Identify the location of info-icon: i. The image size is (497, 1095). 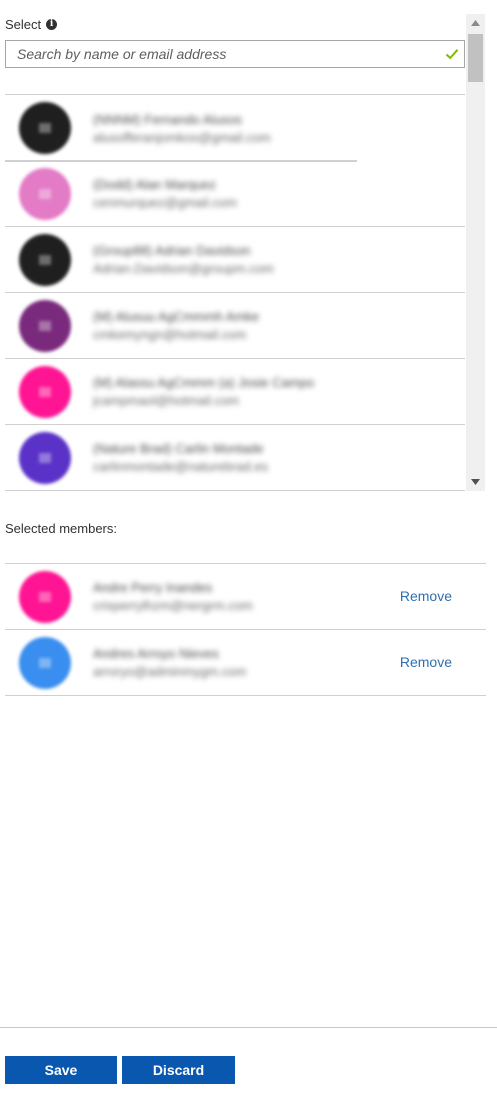
(52, 24).